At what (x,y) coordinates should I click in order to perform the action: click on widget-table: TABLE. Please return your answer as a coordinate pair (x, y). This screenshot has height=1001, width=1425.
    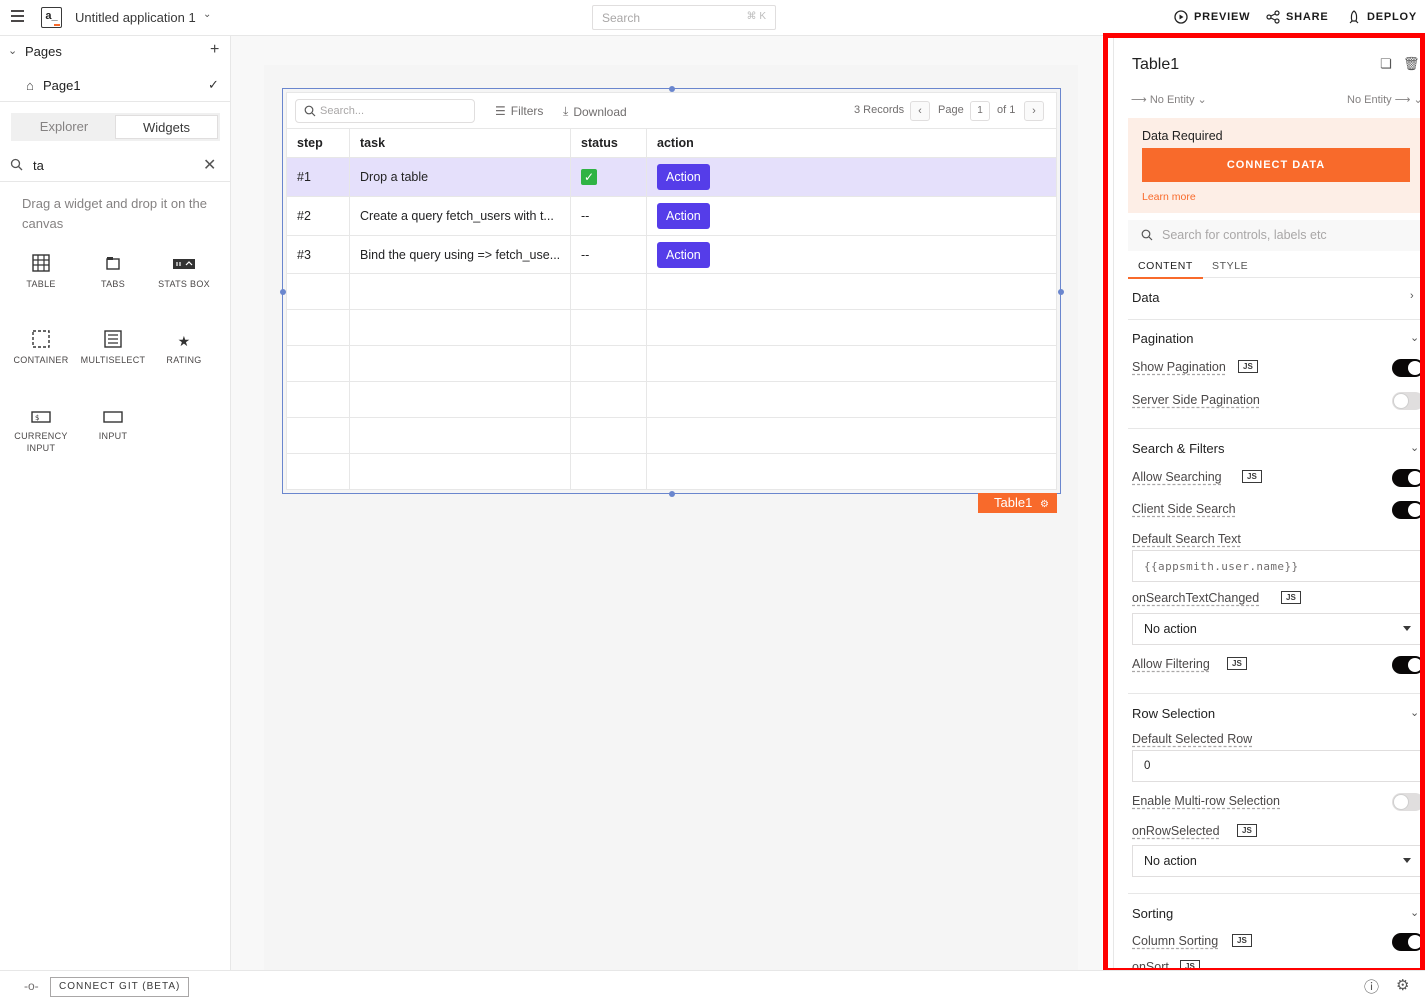
    Looking at the image, I should click on (41, 272).